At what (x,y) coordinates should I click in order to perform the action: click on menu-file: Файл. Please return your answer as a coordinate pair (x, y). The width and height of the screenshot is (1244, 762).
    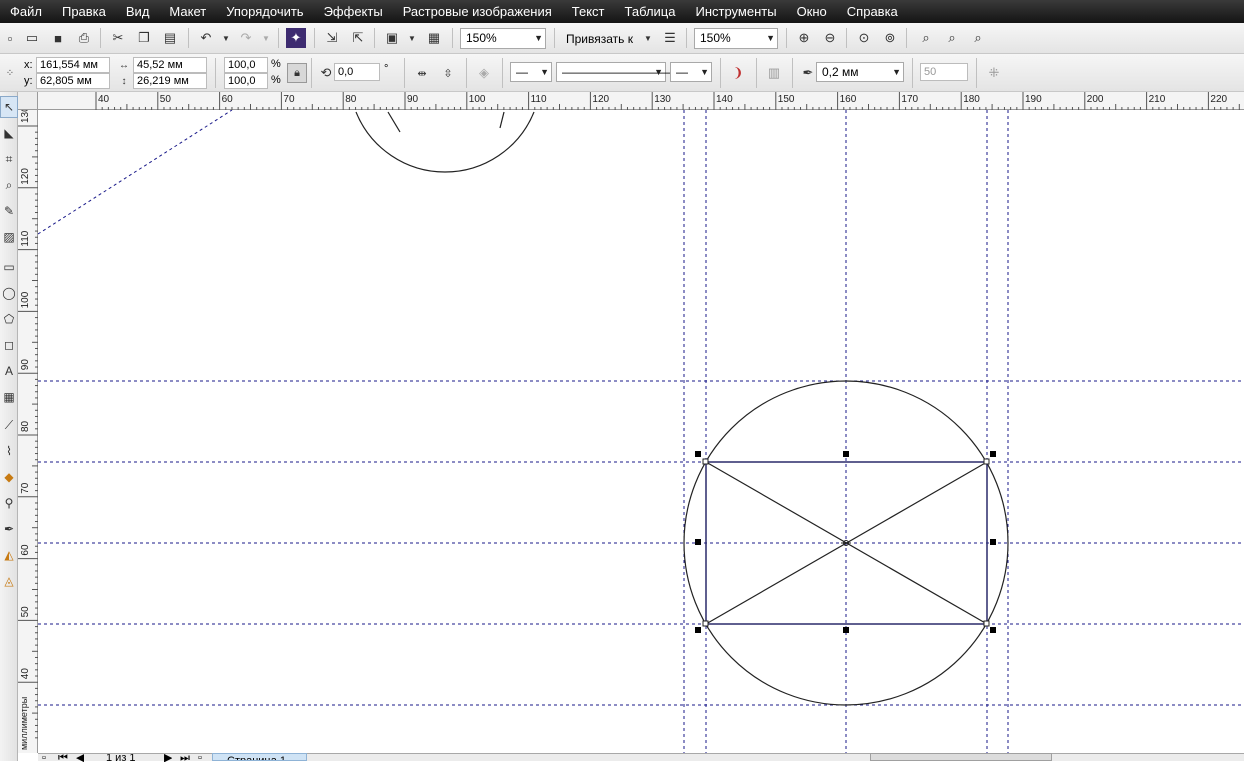
    Looking at the image, I should click on (26, 11).